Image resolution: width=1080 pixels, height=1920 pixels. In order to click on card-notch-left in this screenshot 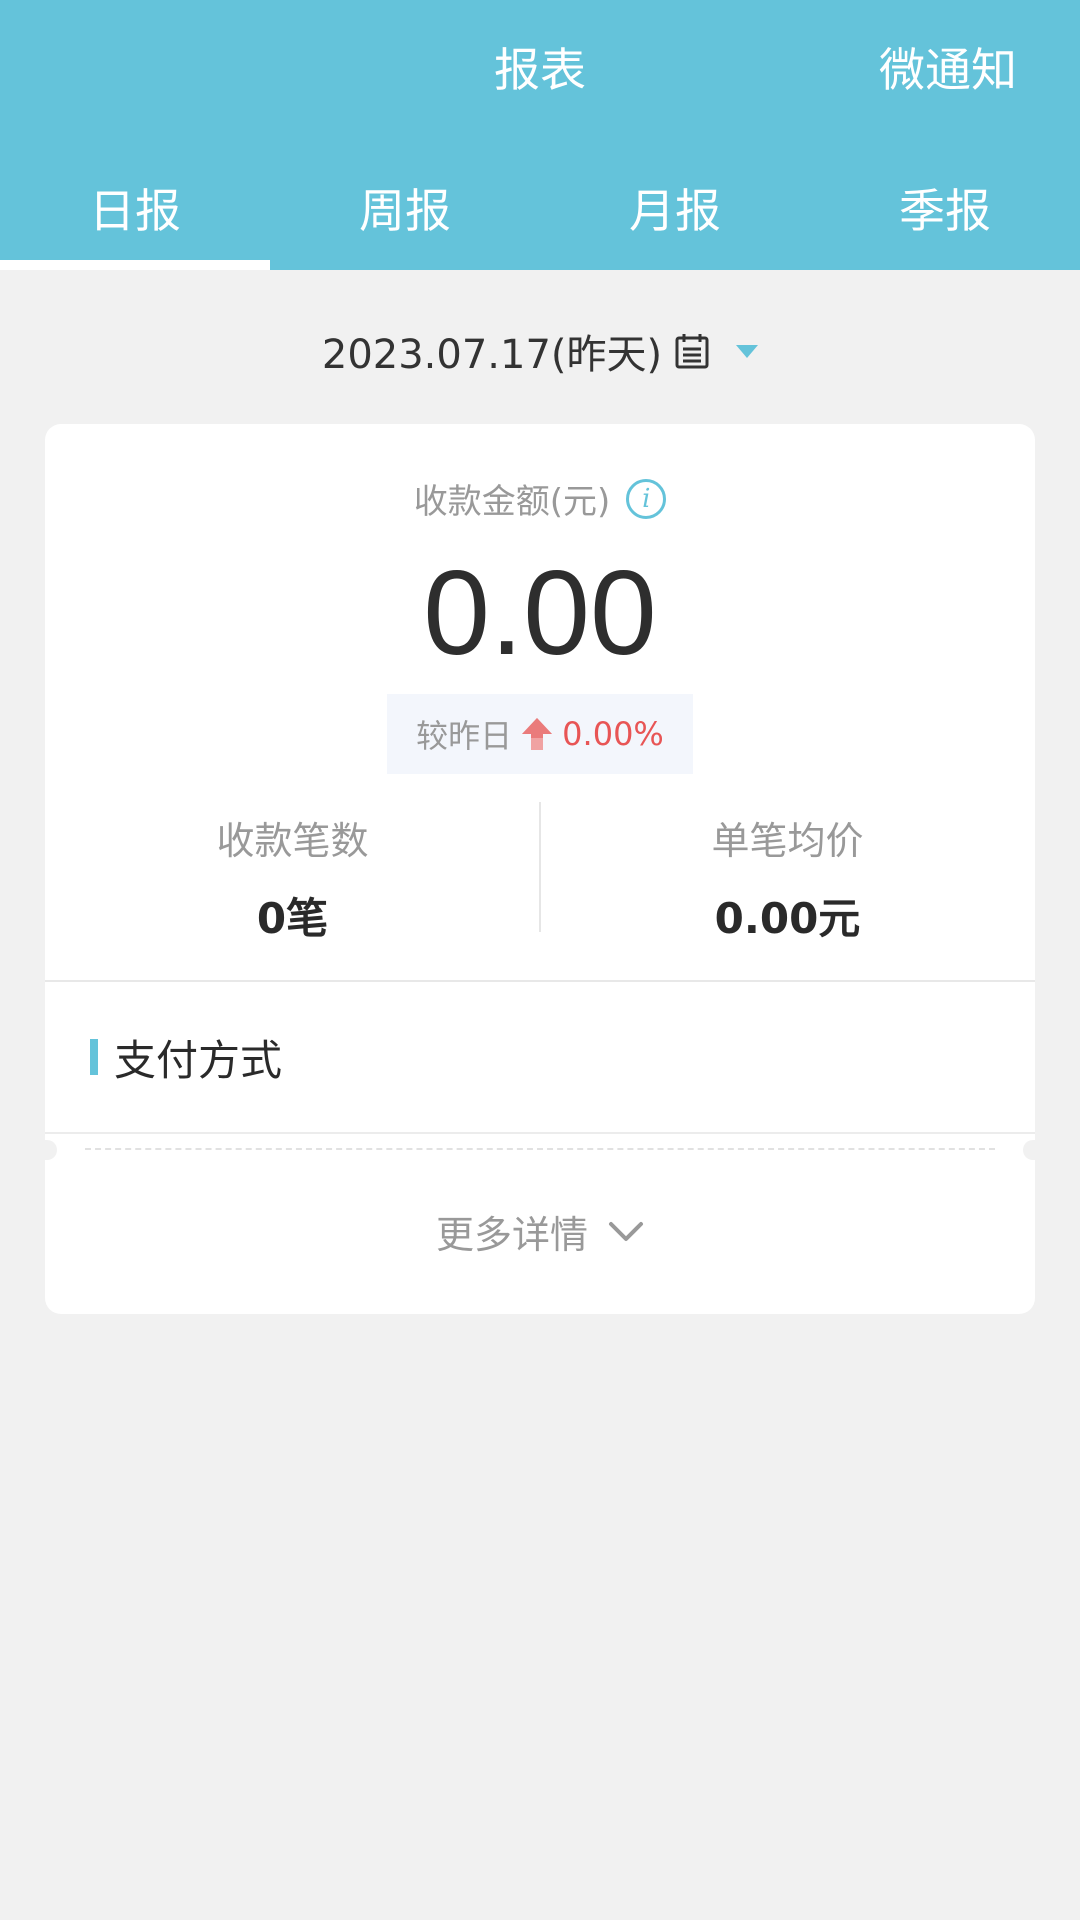, I will do `click(49, 1150)`.